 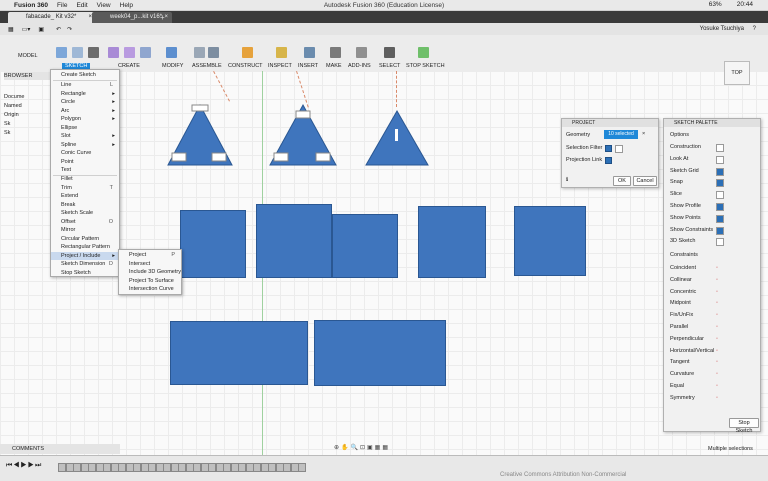 I want to click on ribbon-group-construct: CONSTRUCT, so click(x=247, y=55).